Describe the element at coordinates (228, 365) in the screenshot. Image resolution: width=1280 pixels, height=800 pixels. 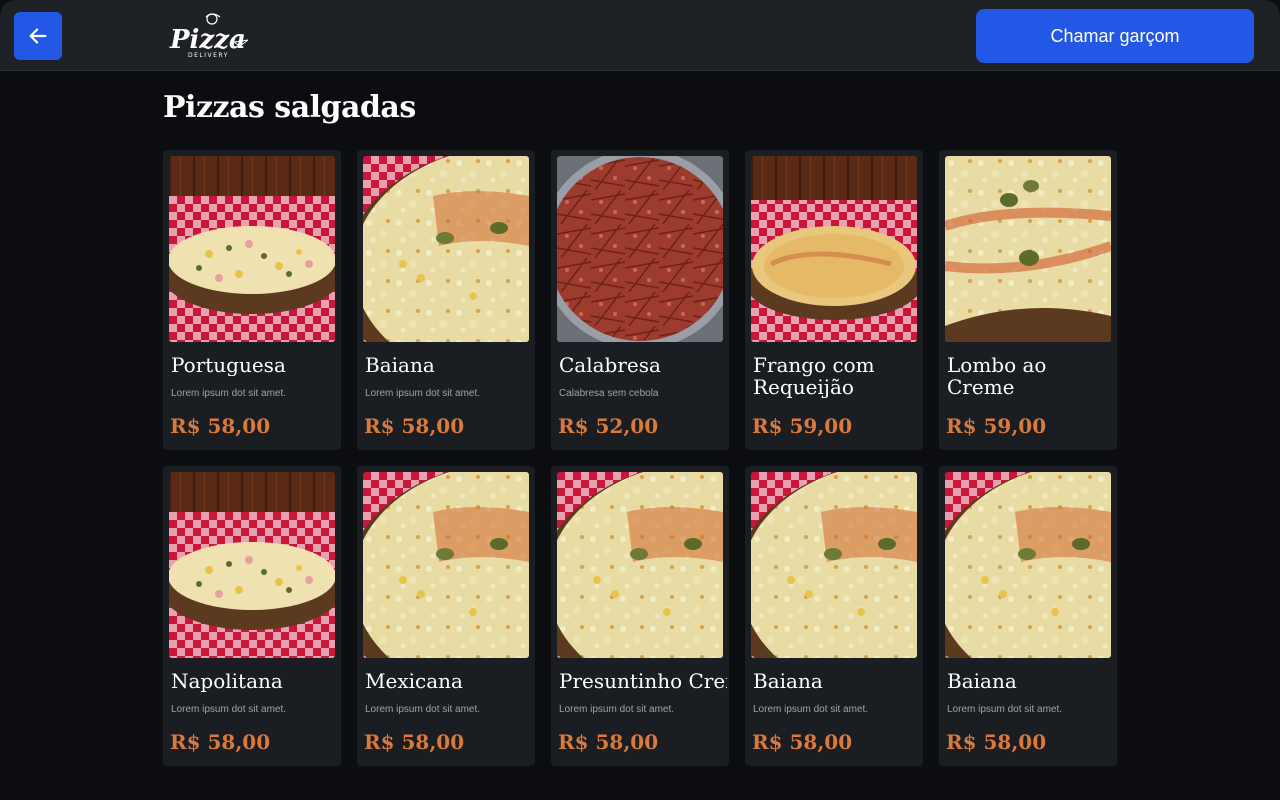
I see `product-name: Portuguesa` at that location.